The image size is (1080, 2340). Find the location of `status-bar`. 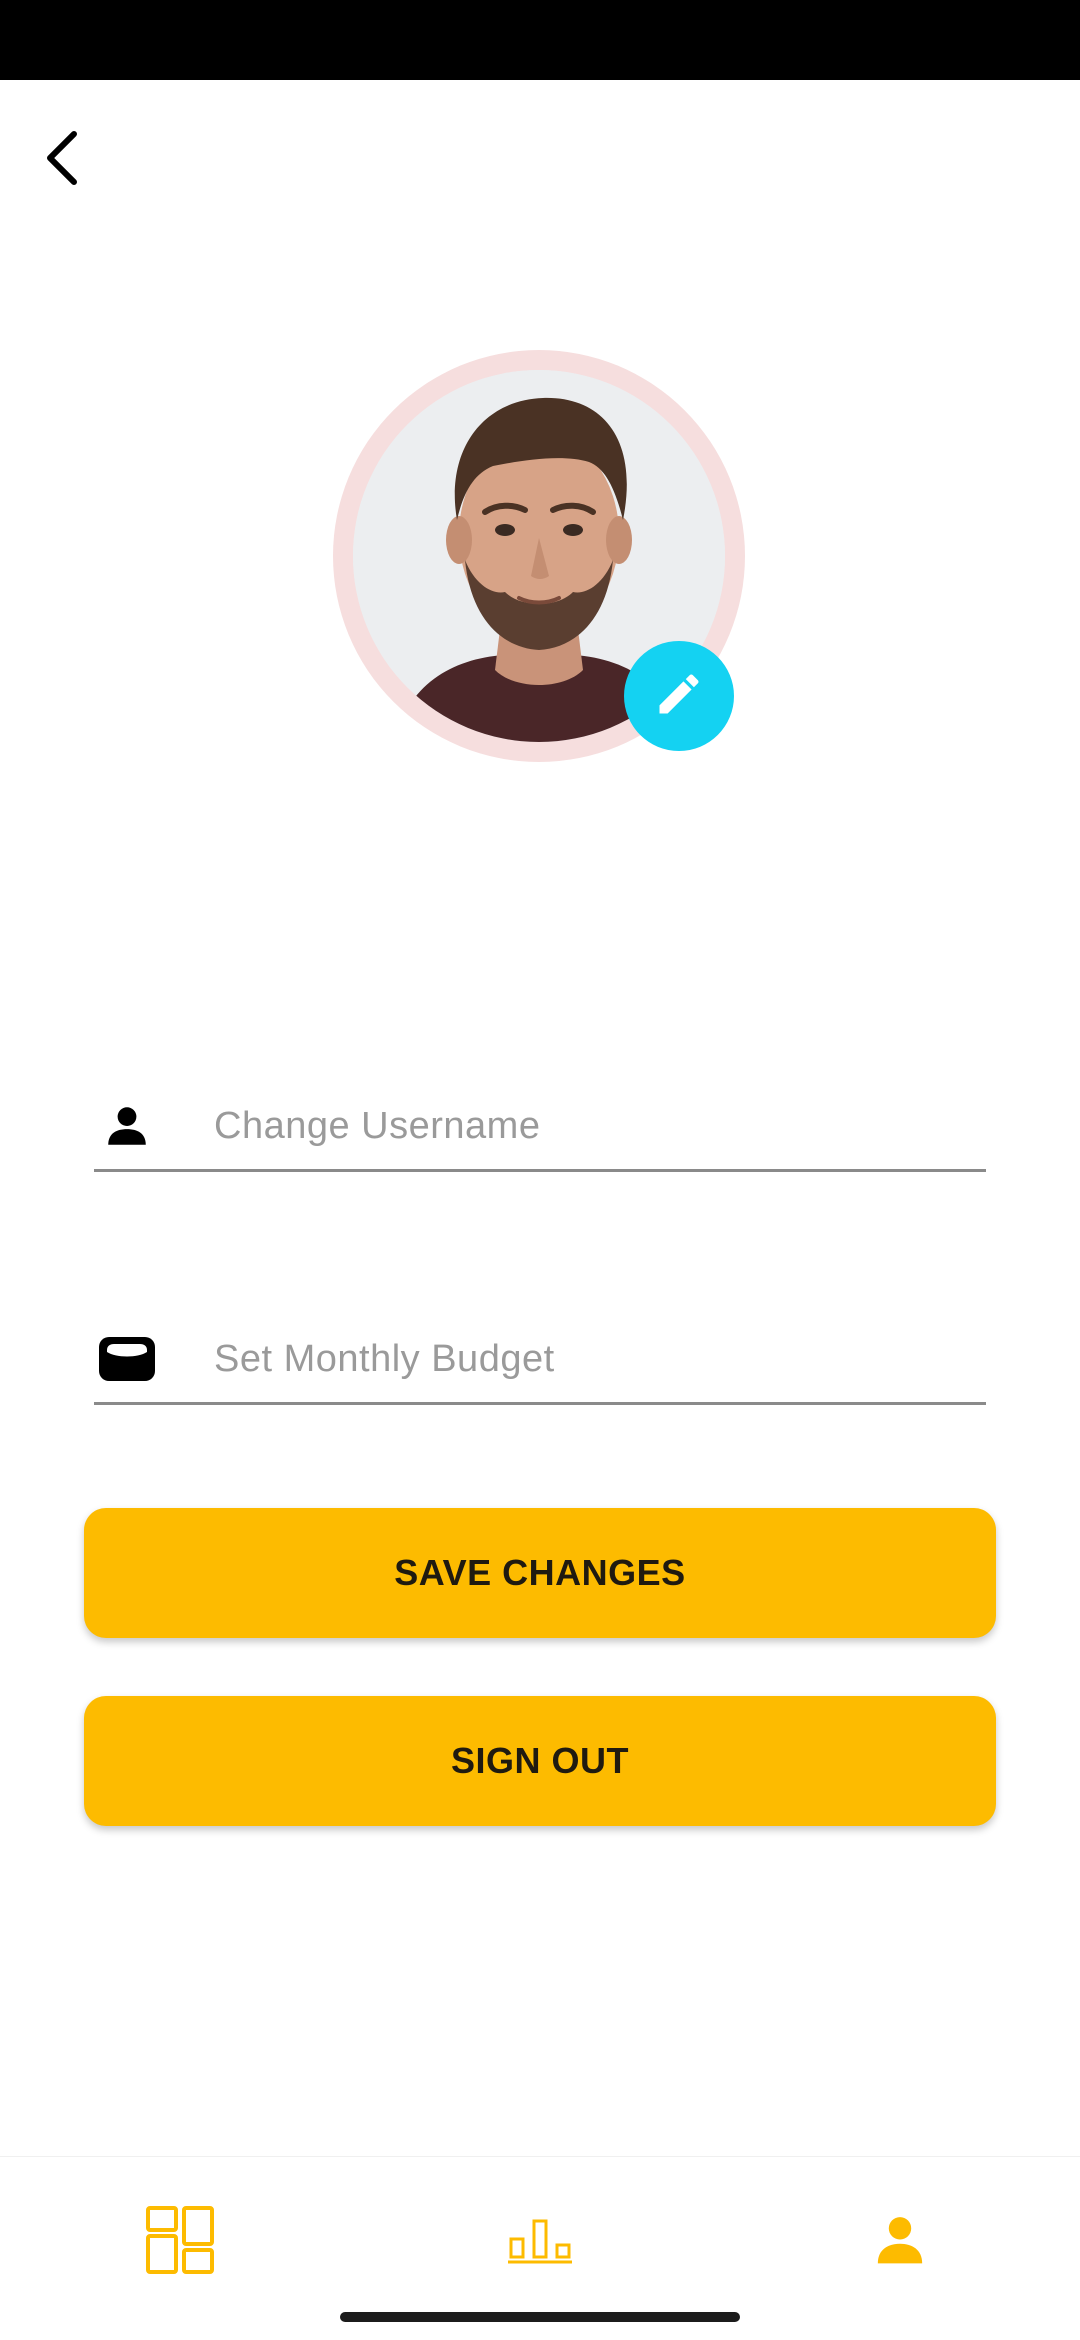

status-bar is located at coordinates (540, 40).